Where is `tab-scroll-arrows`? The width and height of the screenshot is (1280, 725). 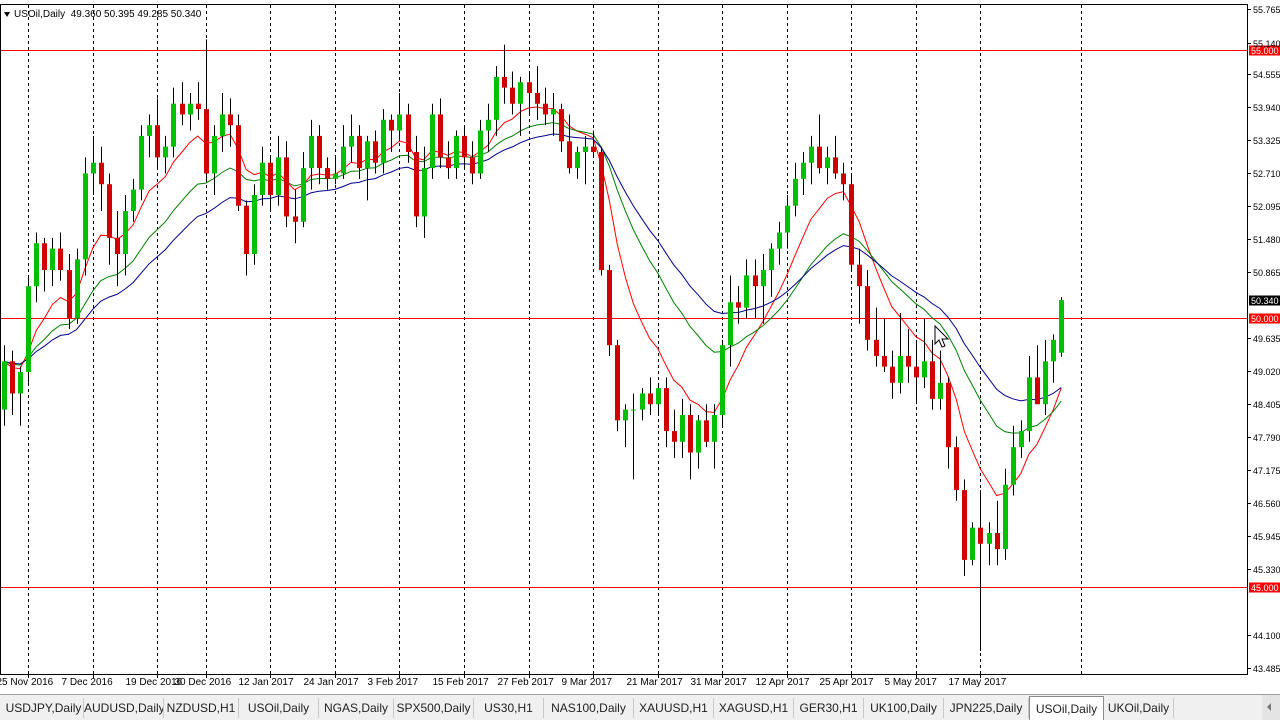 tab-scroll-arrows is located at coordinates (1271, 707).